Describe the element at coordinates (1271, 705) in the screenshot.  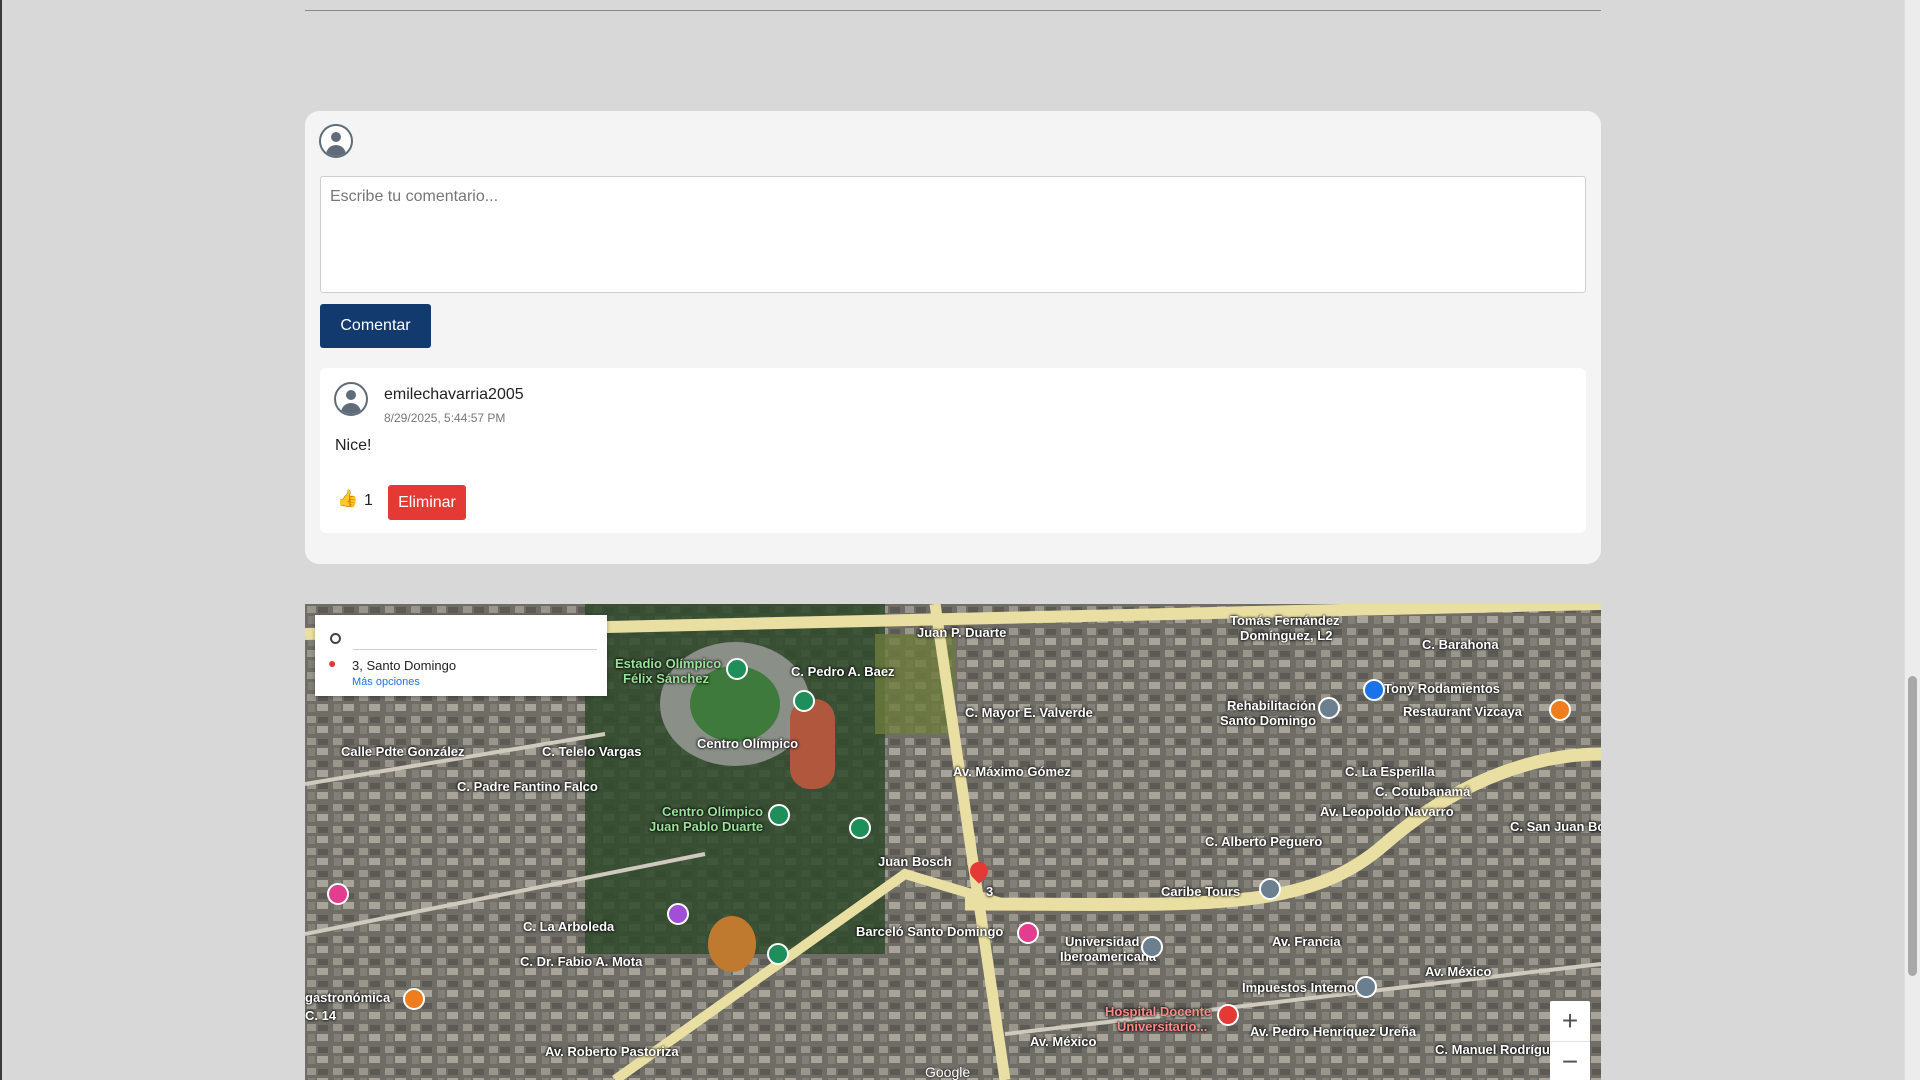
I see `map-label: Rehabilitación` at that location.